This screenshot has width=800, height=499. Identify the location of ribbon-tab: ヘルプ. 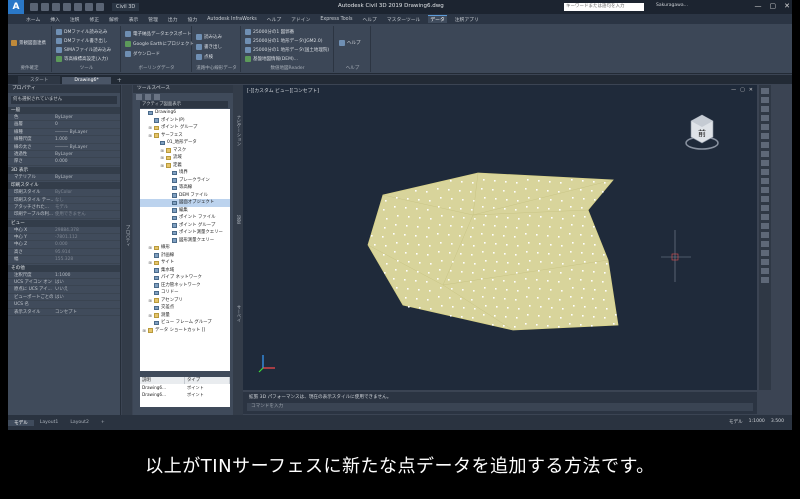
(274, 19).